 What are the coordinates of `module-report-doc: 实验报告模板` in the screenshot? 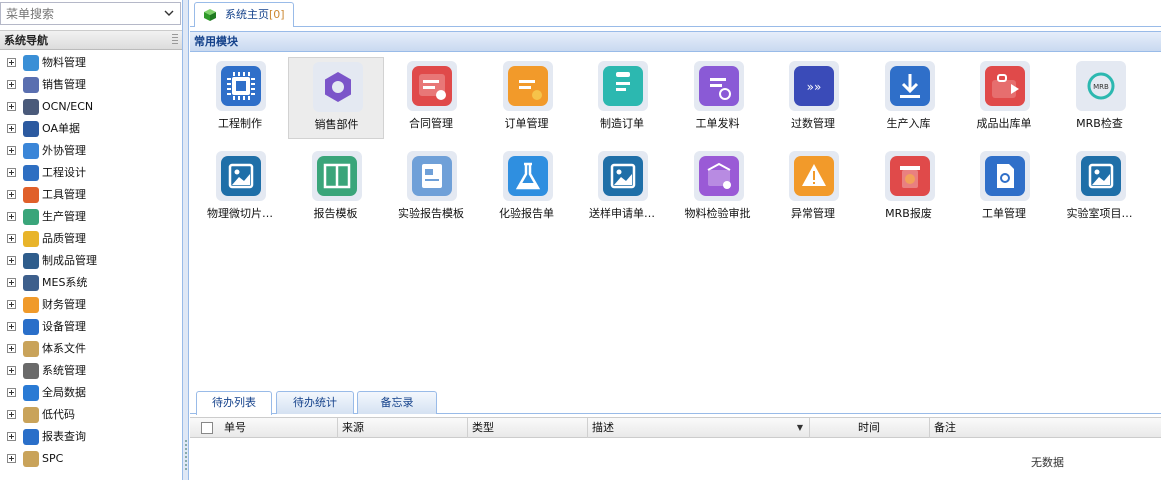 It's located at (431, 188).